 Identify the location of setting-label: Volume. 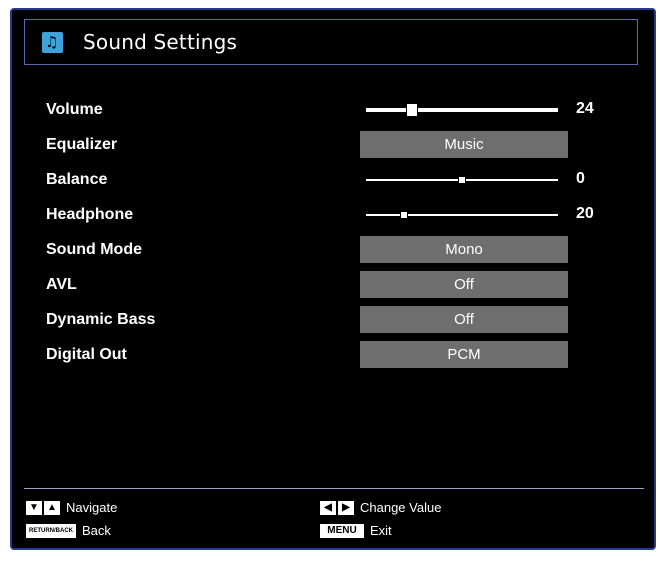
(74, 109).